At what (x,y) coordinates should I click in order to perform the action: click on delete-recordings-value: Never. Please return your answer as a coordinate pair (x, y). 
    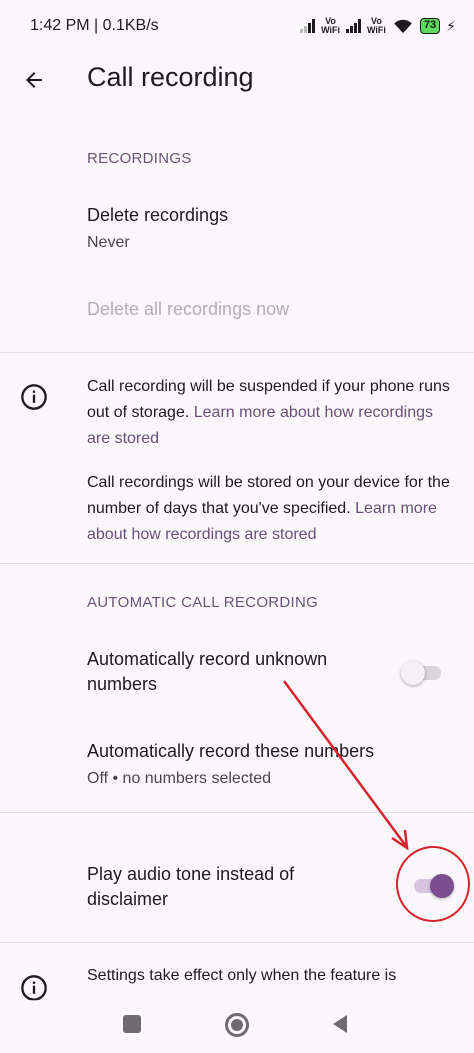
    Looking at the image, I should click on (108, 242).